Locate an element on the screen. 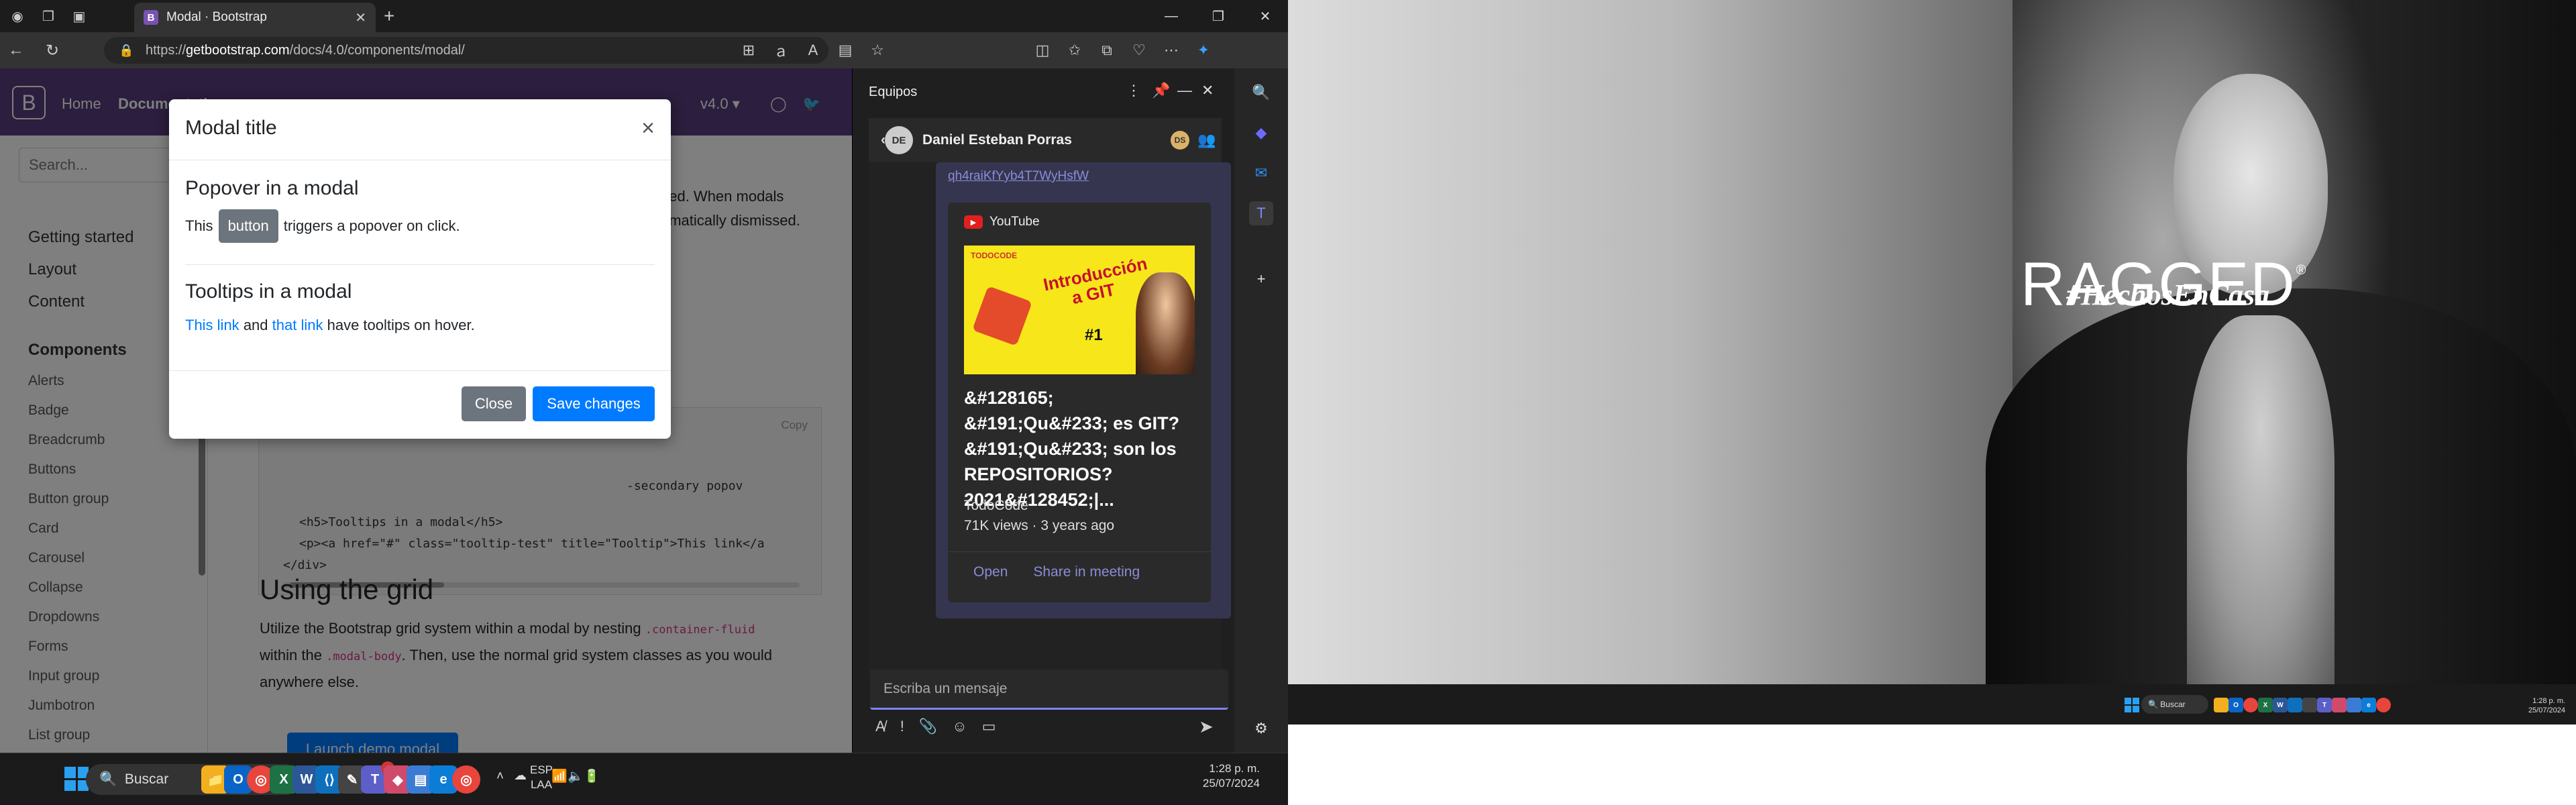 The image size is (2576, 805). immersive-reader-icon: ▤ is located at coordinates (845, 50).